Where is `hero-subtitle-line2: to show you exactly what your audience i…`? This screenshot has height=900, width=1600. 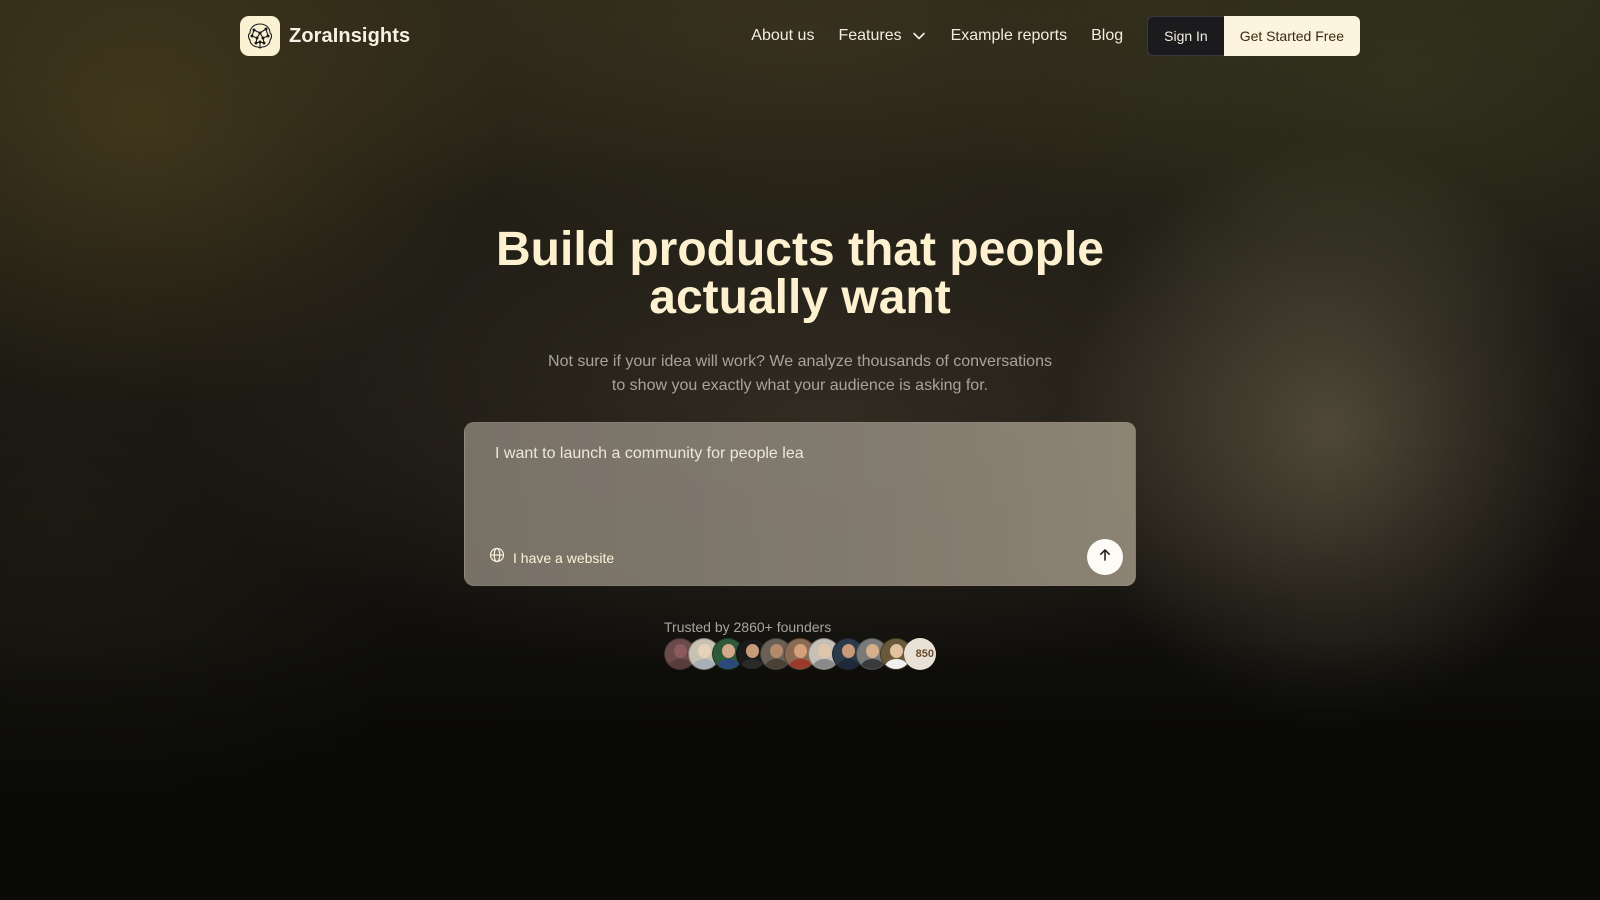 hero-subtitle-line2: to show you exactly what your audience i… is located at coordinates (800, 385).